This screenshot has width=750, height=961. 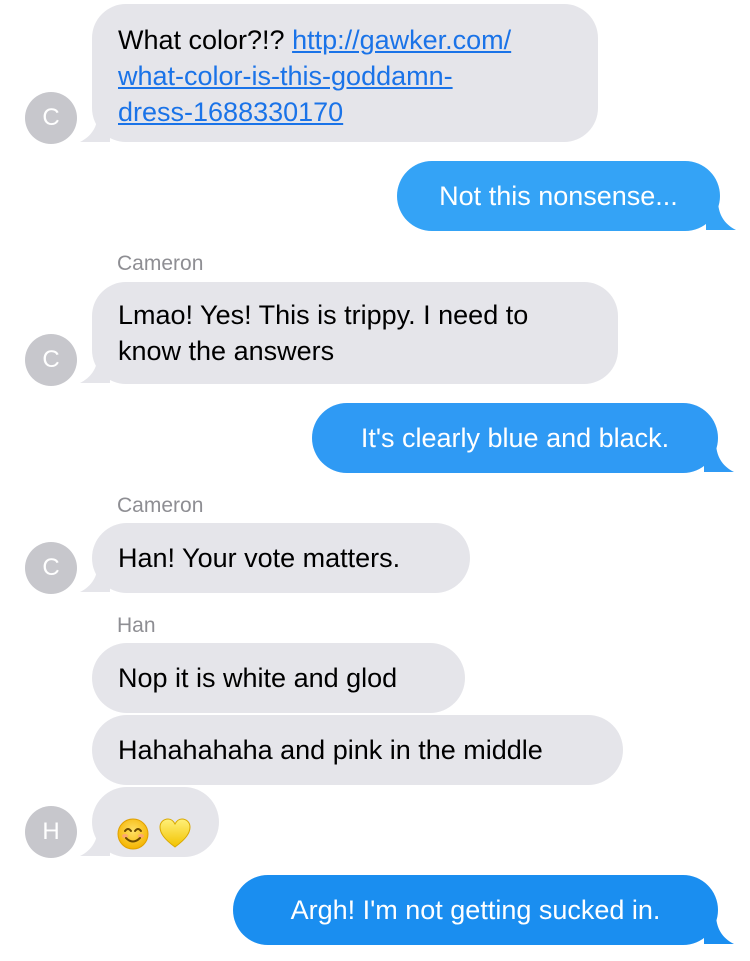 I want to click on message-link: http://gawker.com/, so click(x=401, y=40).